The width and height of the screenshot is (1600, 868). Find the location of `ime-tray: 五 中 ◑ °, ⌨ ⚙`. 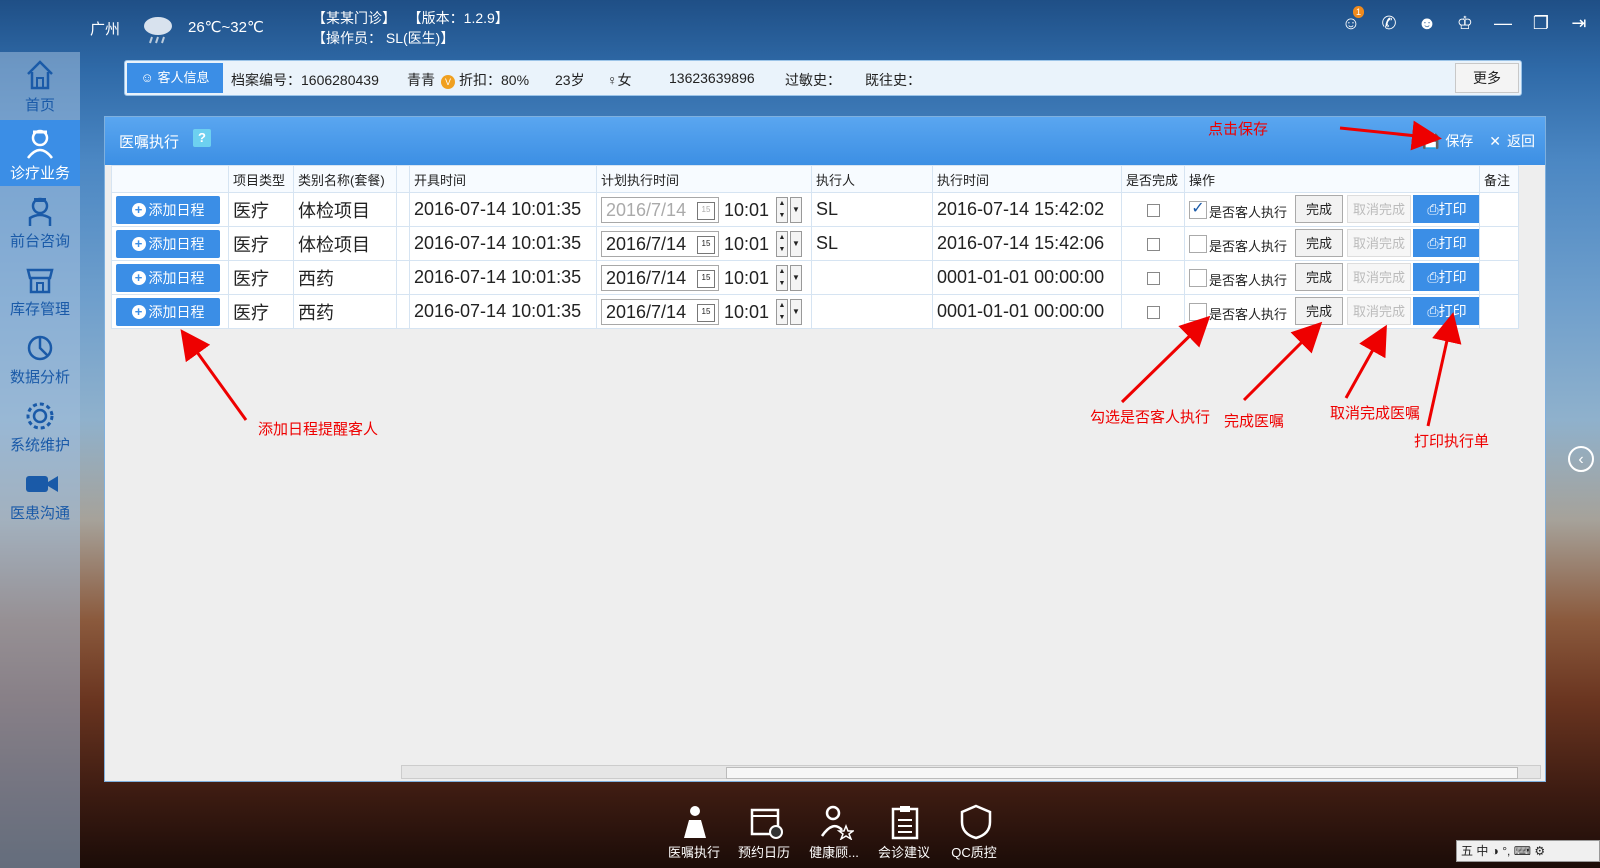

ime-tray: 五 中 ◑ °, ⌨ ⚙ is located at coordinates (1528, 851).